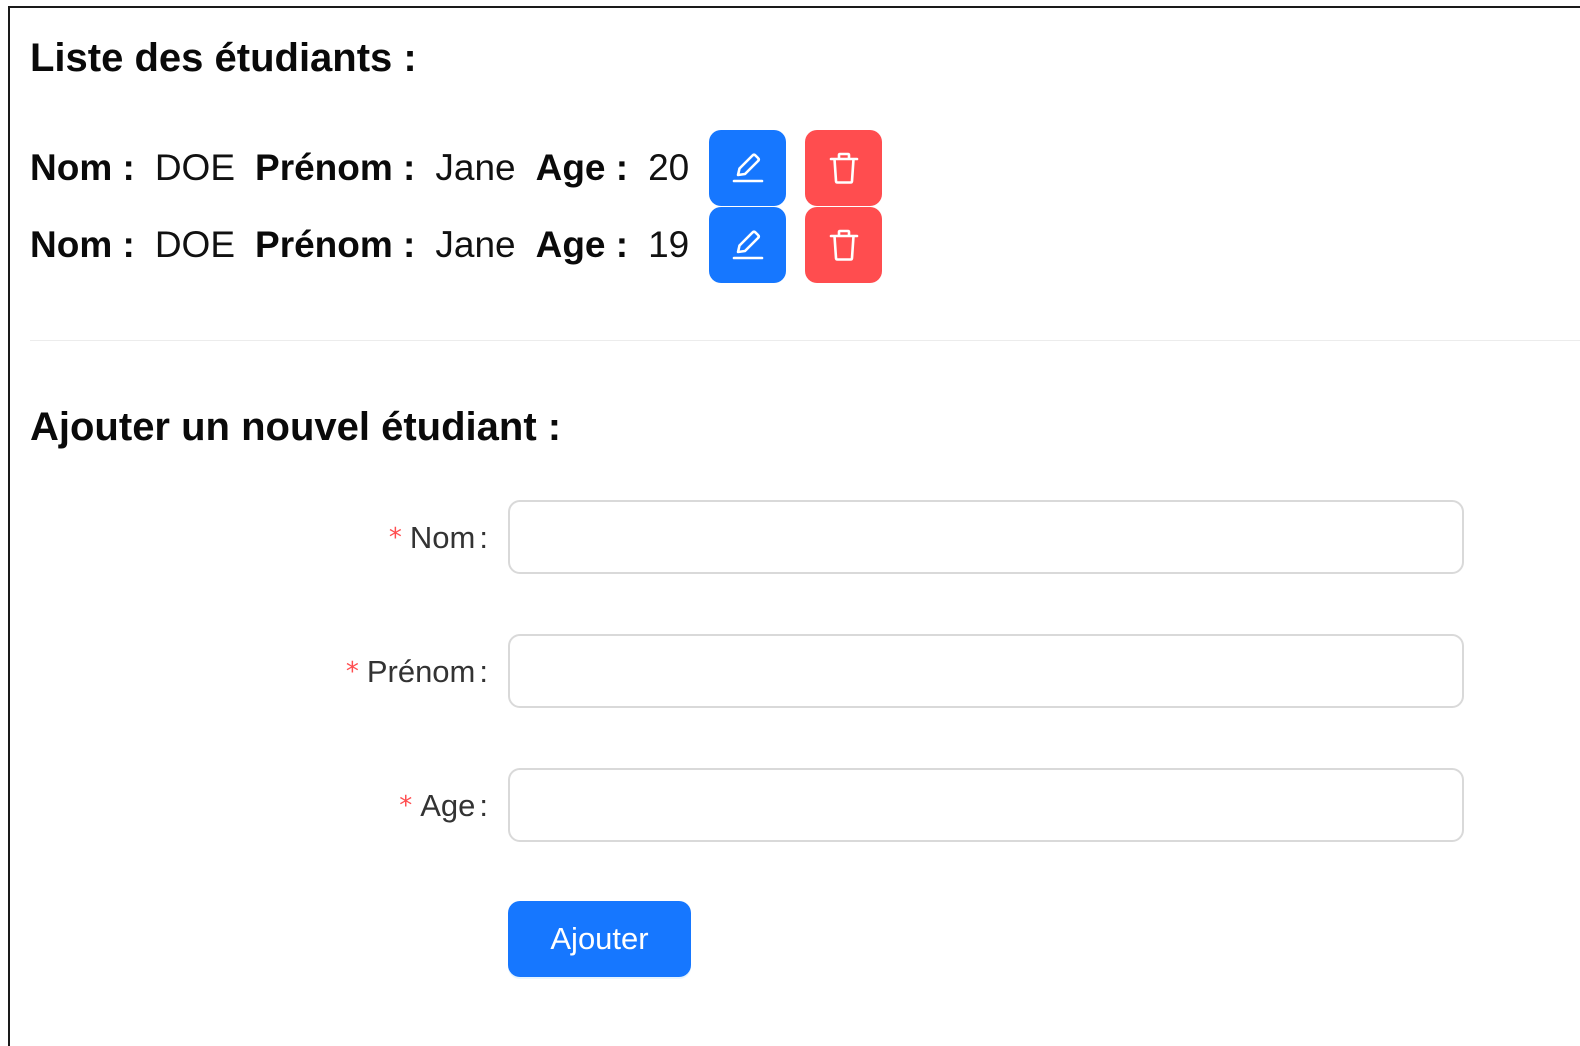 This screenshot has height=1046, width=1580. Describe the element at coordinates (442, 537) in the screenshot. I see `field-label-text: Nom` at that location.